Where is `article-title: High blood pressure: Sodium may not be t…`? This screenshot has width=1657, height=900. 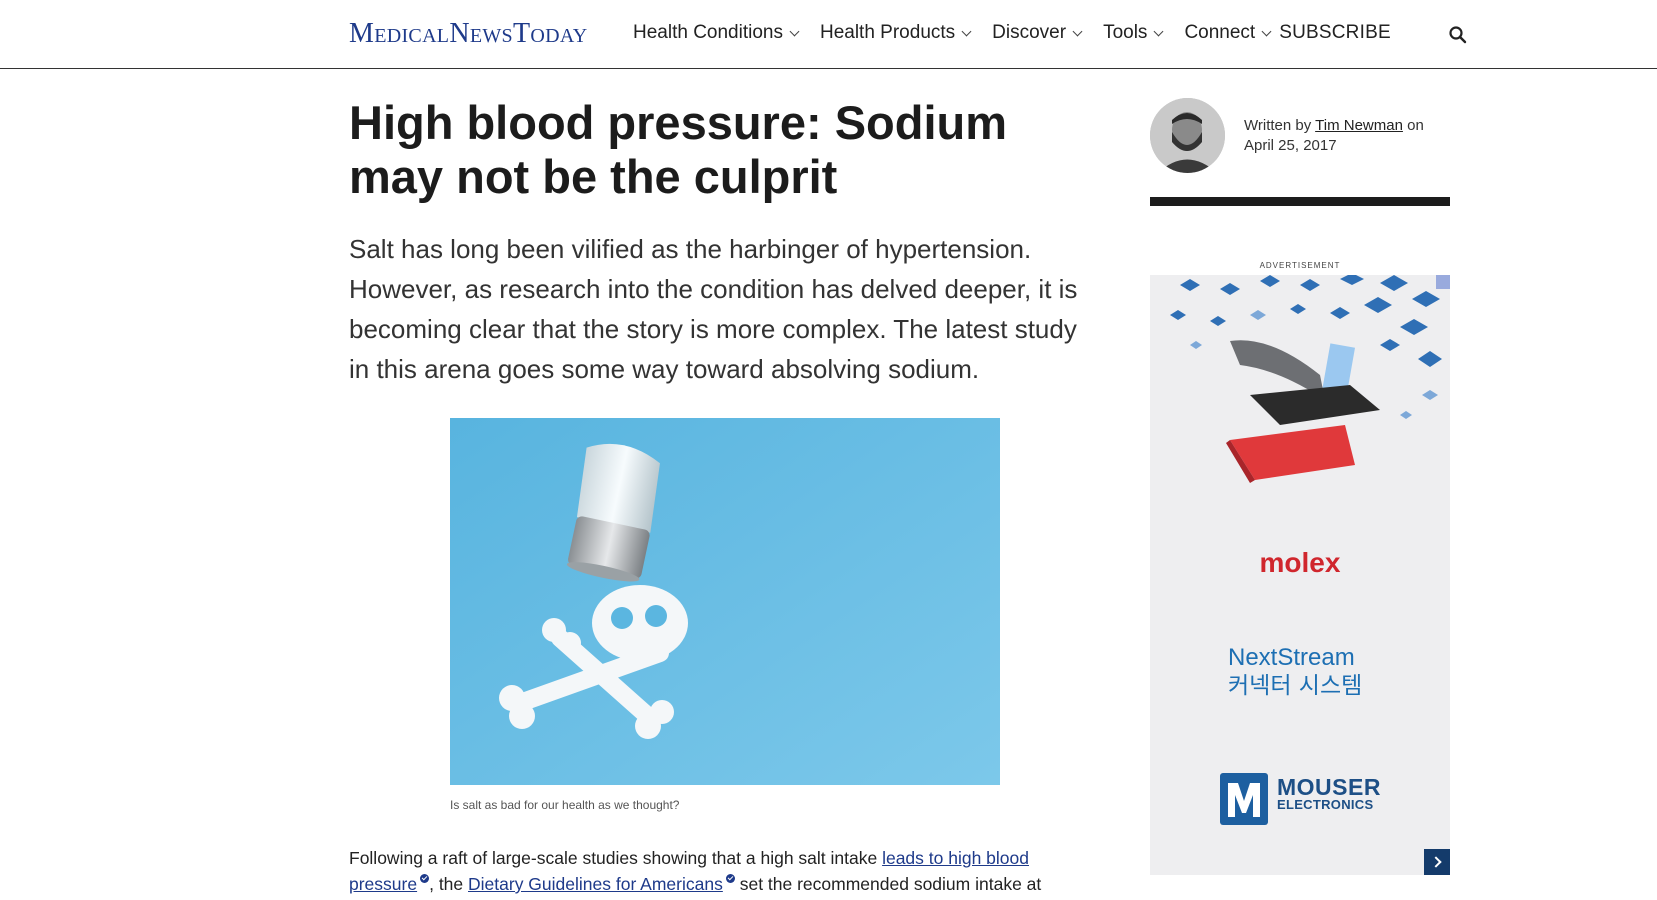 article-title: High blood pressure: Sodium may not be t… is located at coordinates (678, 149).